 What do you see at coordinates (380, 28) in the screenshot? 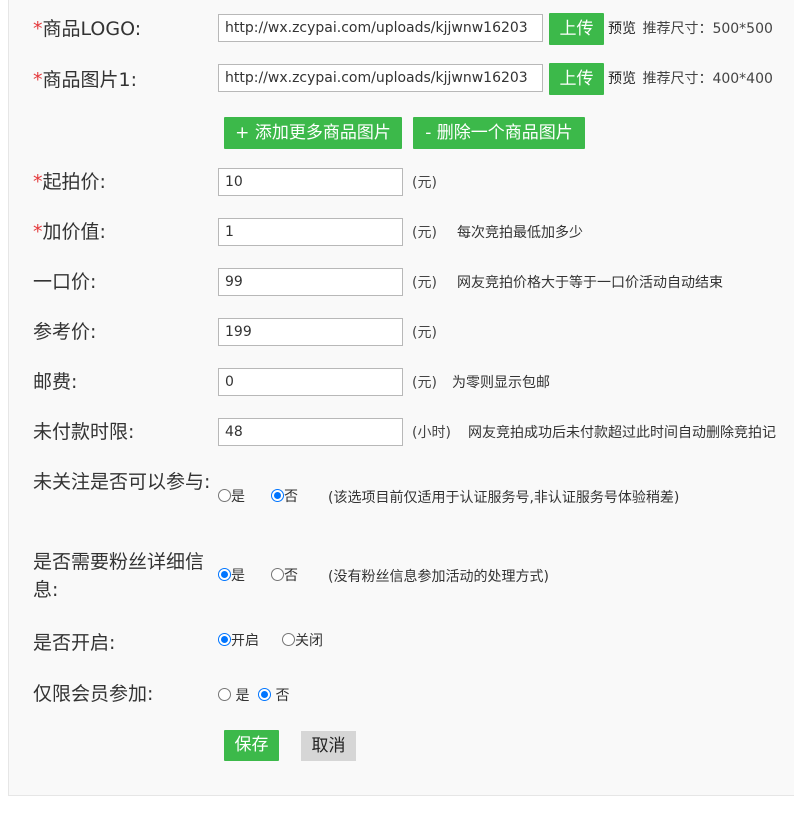
I see `logo-url-input: http://wx.zcypai.com/uploads/kjjwnw16203` at bounding box center [380, 28].